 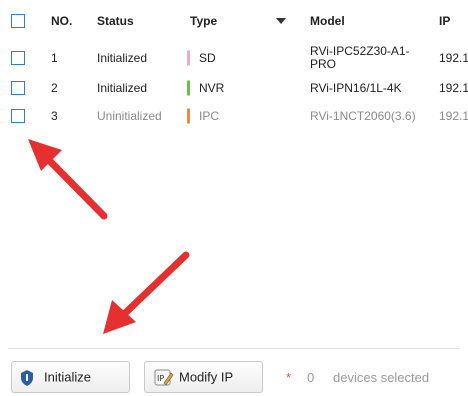 What do you see at coordinates (129, 116) in the screenshot?
I see `row-status: Uninitialized` at bounding box center [129, 116].